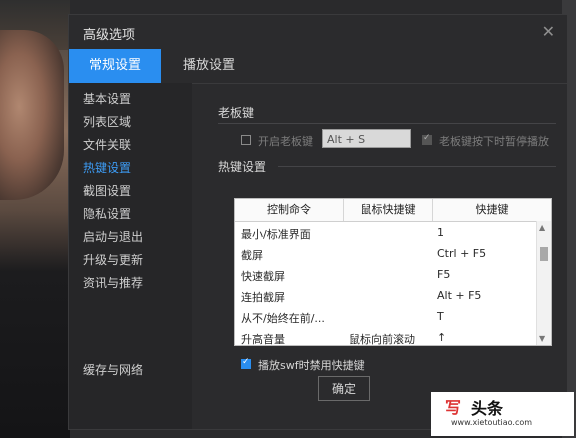 This screenshot has height=438, width=576. Describe the element at coordinates (387, 123) in the screenshot. I see `boss-key-divider` at that location.